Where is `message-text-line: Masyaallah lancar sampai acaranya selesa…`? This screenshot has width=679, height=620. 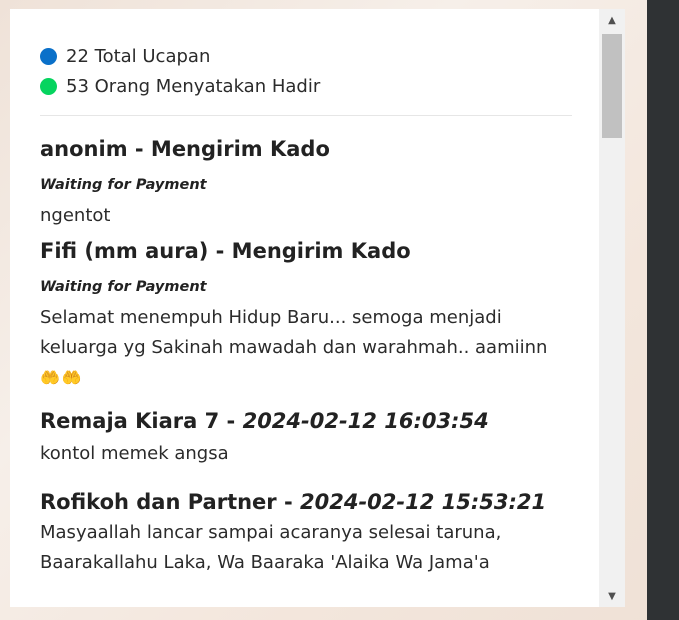 message-text-line: Masyaallah lancar sampai acaranya selesa… is located at coordinates (271, 532).